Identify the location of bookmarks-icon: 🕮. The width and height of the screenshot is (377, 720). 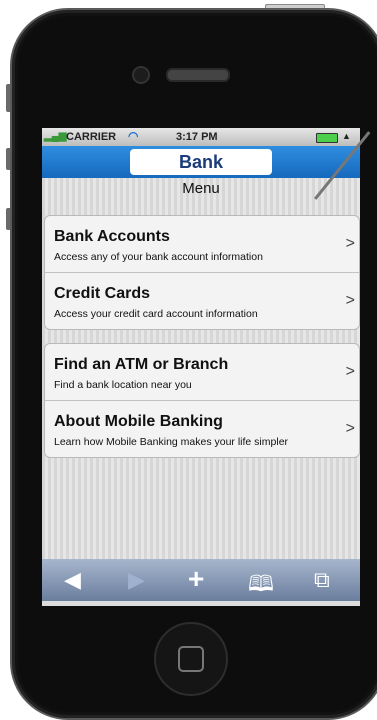
(261, 586).